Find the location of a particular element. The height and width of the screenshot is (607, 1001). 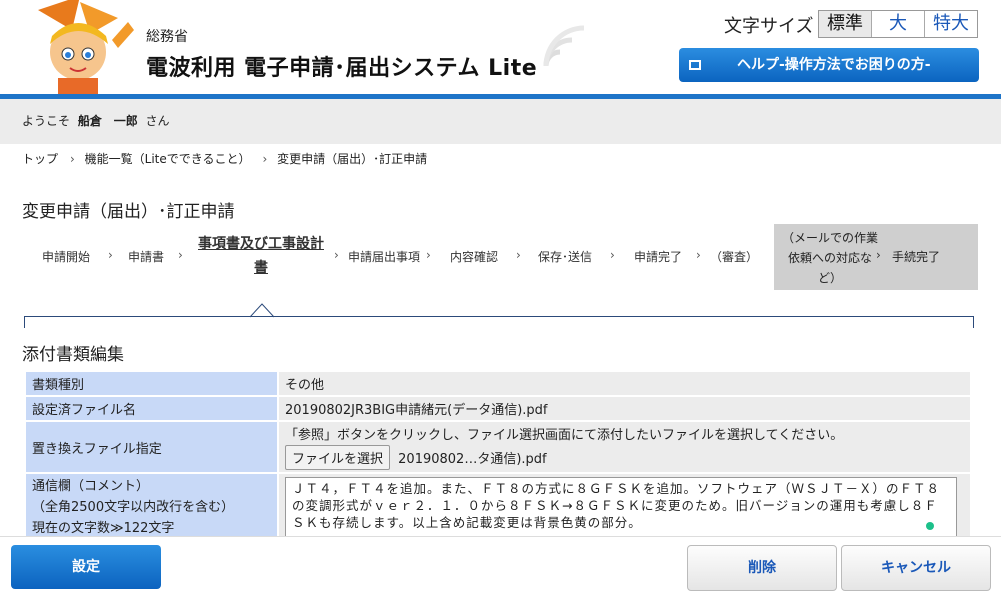

step-start: 申請開始 is located at coordinates (66, 257).